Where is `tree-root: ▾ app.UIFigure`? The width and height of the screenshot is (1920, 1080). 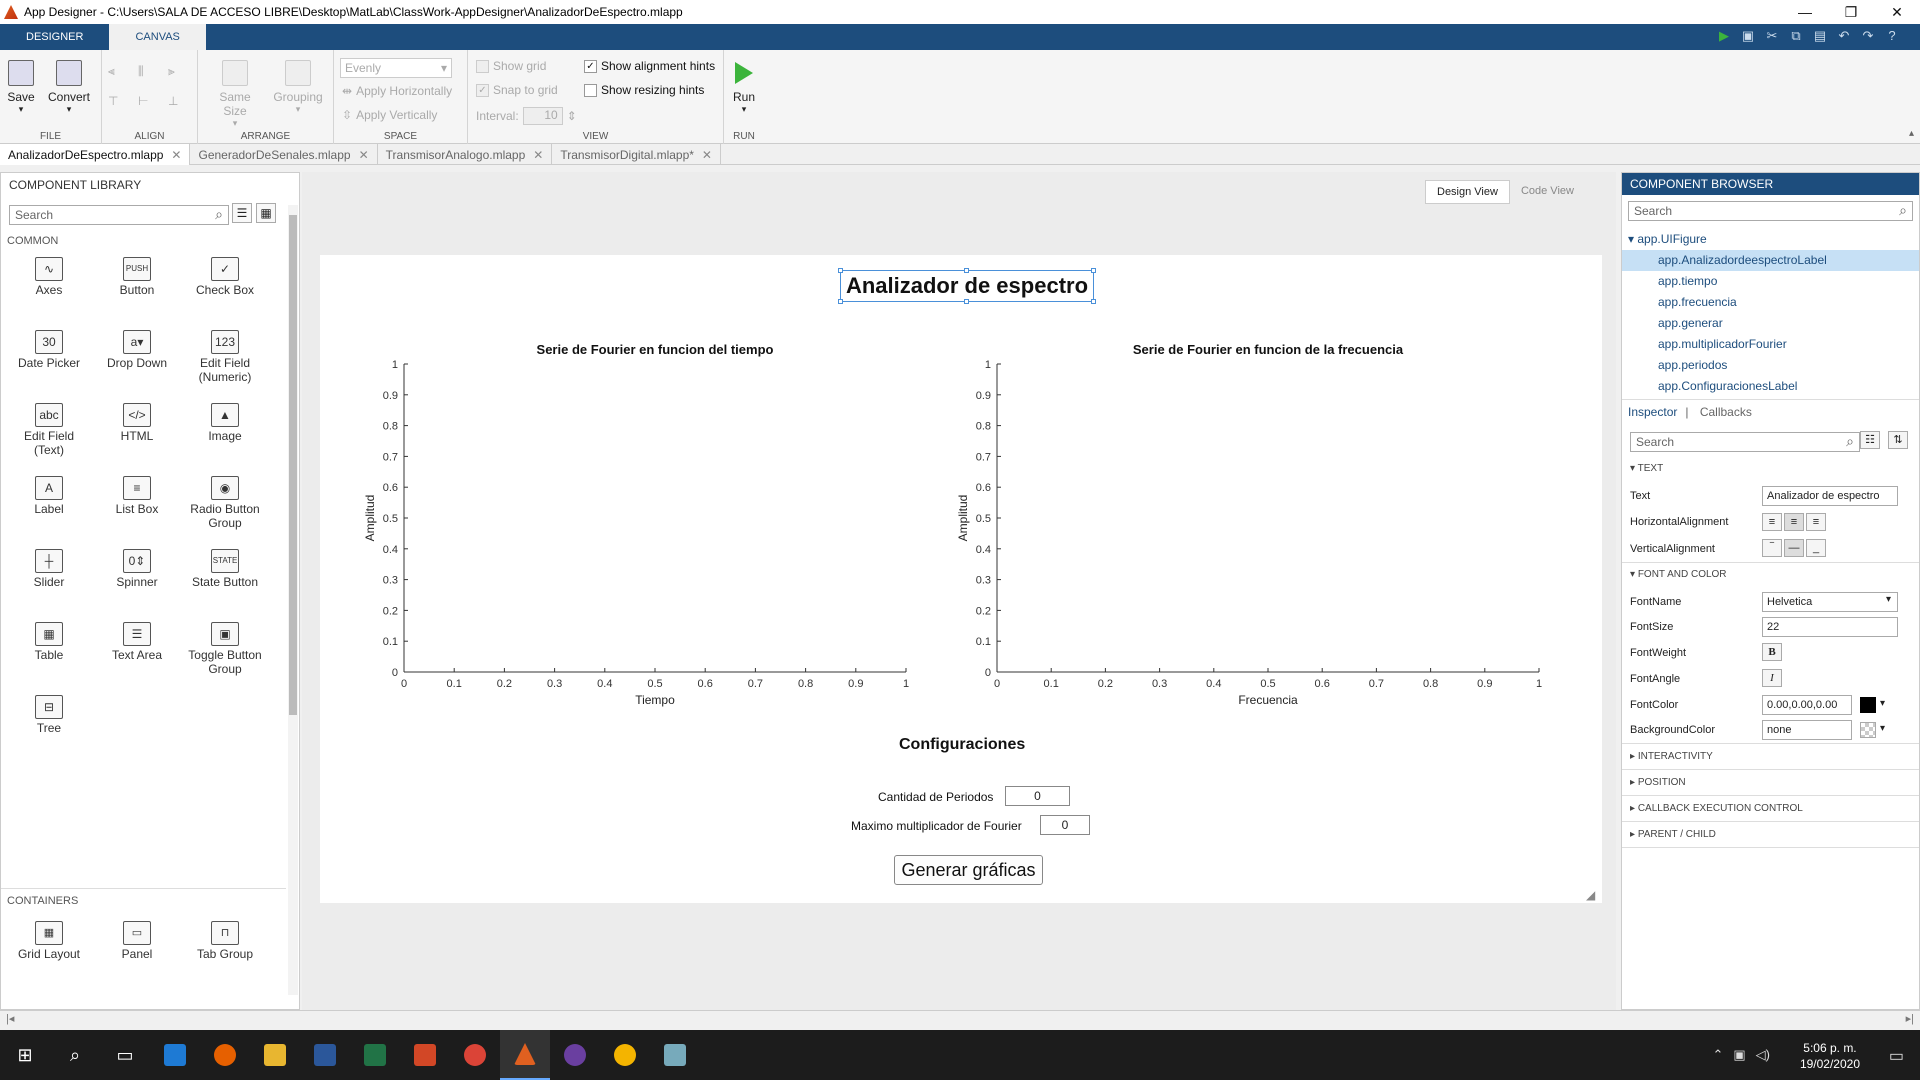 tree-root: ▾ app.UIFigure is located at coordinates (1770, 239).